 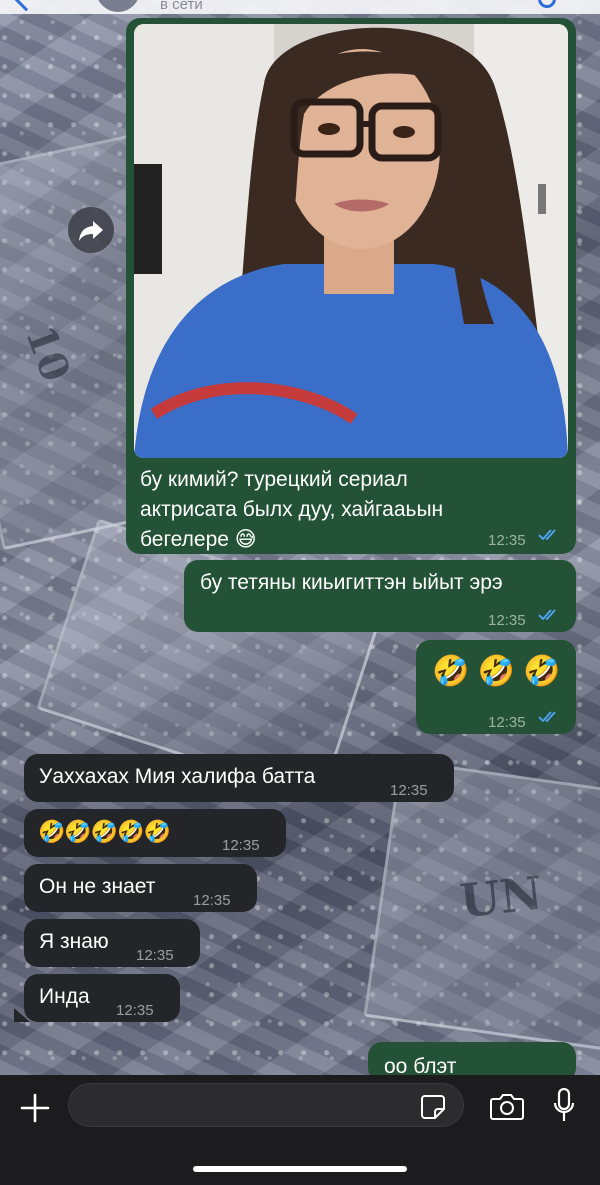 I want to click on wallpaper-decor: UN, so click(x=501, y=897).